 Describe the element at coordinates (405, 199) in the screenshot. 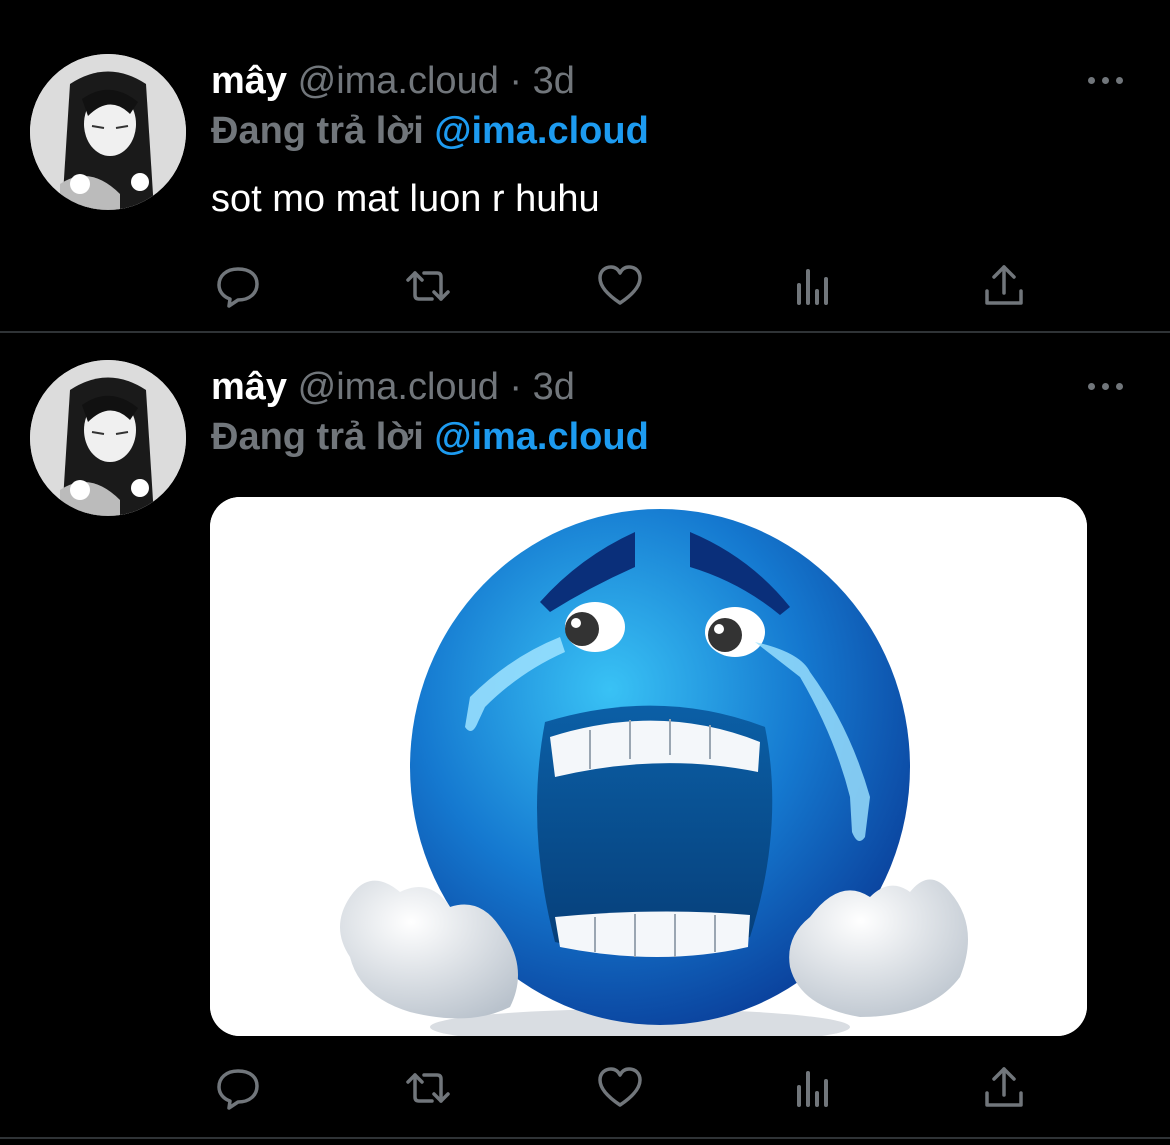

I see `tweet-text: sot mo mat luon r huhu` at that location.